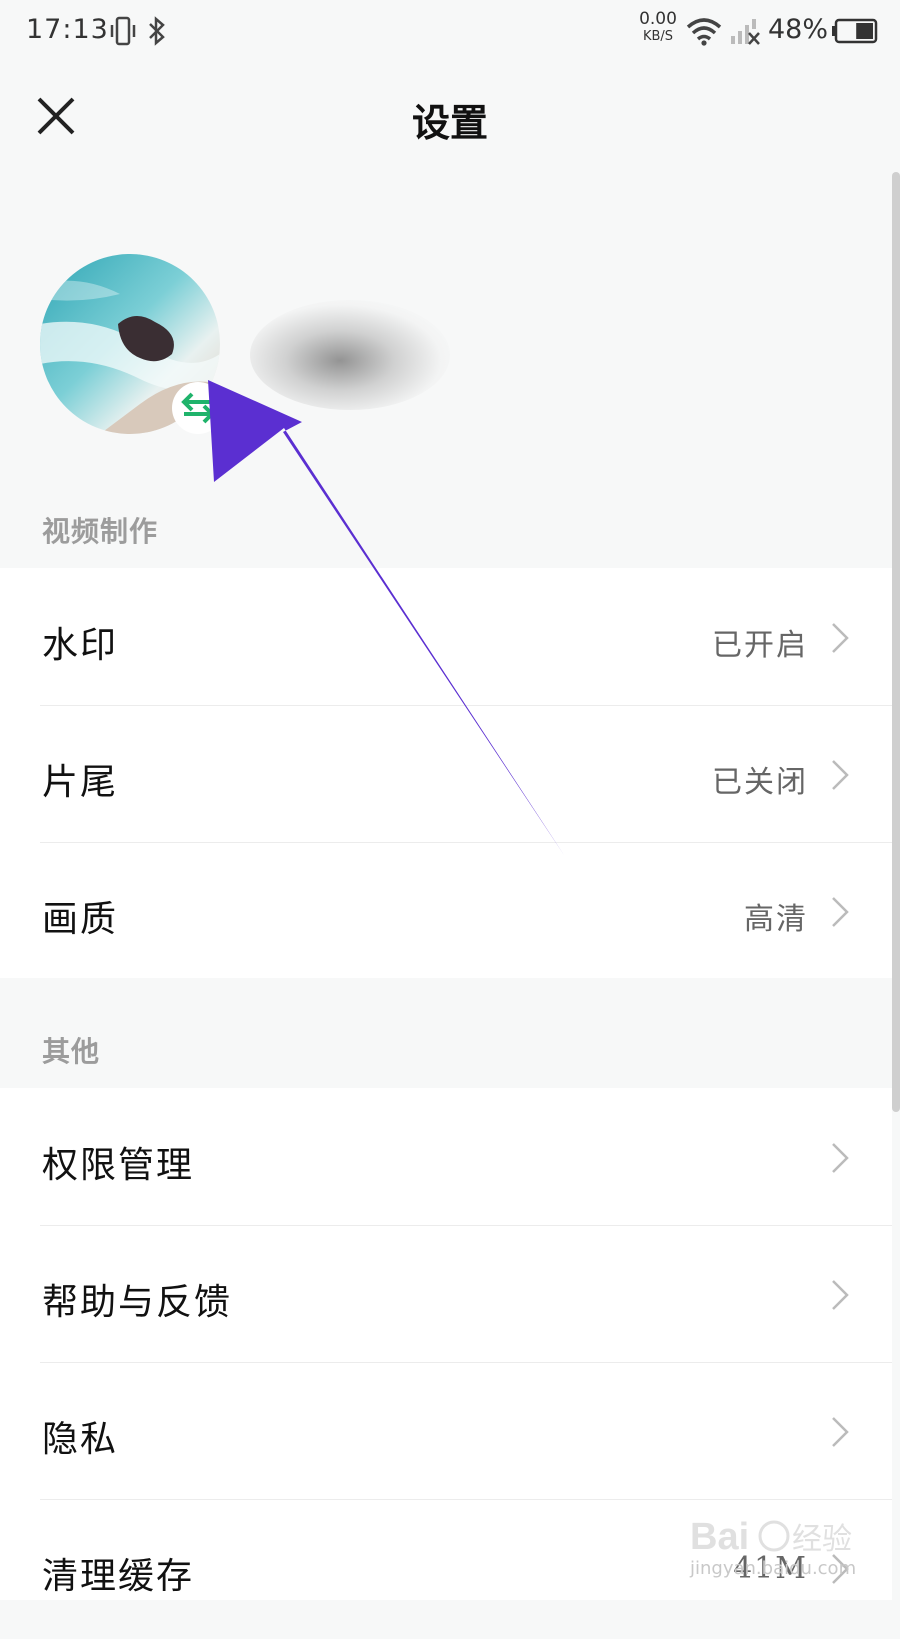 The height and width of the screenshot is (1639, 900). What do you see at coordinates (67, 29) in the screenshot?
I see `status-time: 17:13` at bounding box center [67, 29].